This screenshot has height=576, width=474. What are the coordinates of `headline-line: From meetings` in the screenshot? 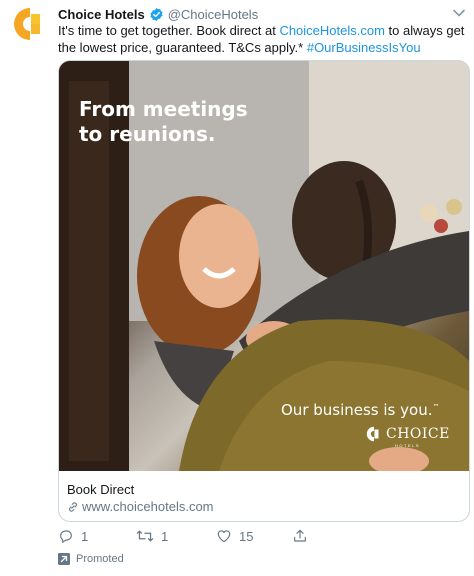 It's located at (163, 109).